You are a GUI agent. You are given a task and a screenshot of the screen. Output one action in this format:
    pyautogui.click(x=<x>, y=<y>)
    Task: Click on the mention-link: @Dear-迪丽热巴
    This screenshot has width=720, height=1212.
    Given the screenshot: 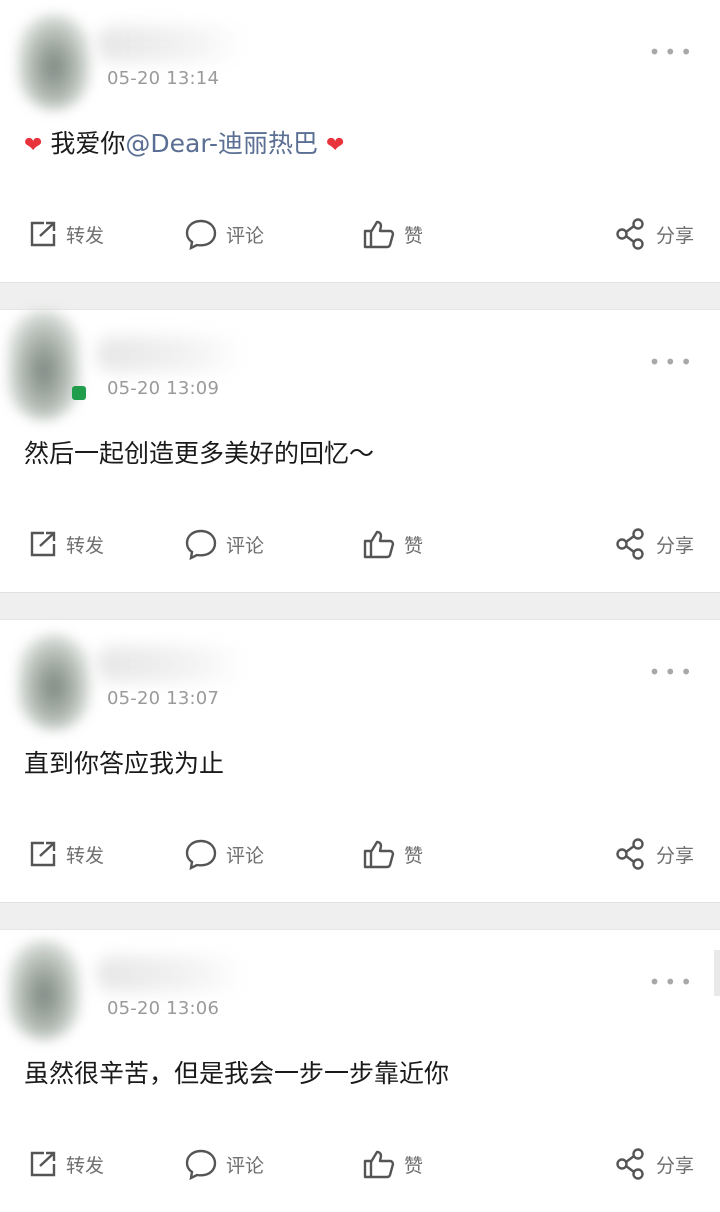 What is the action you would take?
    pyautogui.click(x=221, y=143)
    